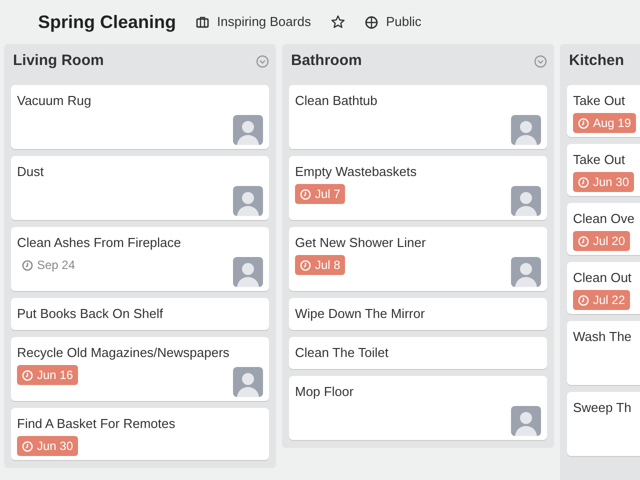  I want to click on card-title: Clean Bathtub, so click(336, 101).